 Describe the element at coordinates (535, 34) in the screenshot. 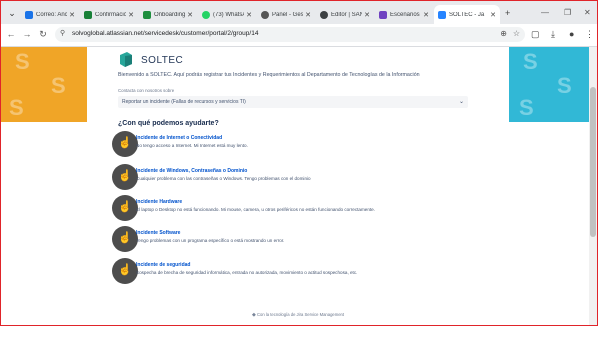

I see `extensions-icon: ▢` at that location.